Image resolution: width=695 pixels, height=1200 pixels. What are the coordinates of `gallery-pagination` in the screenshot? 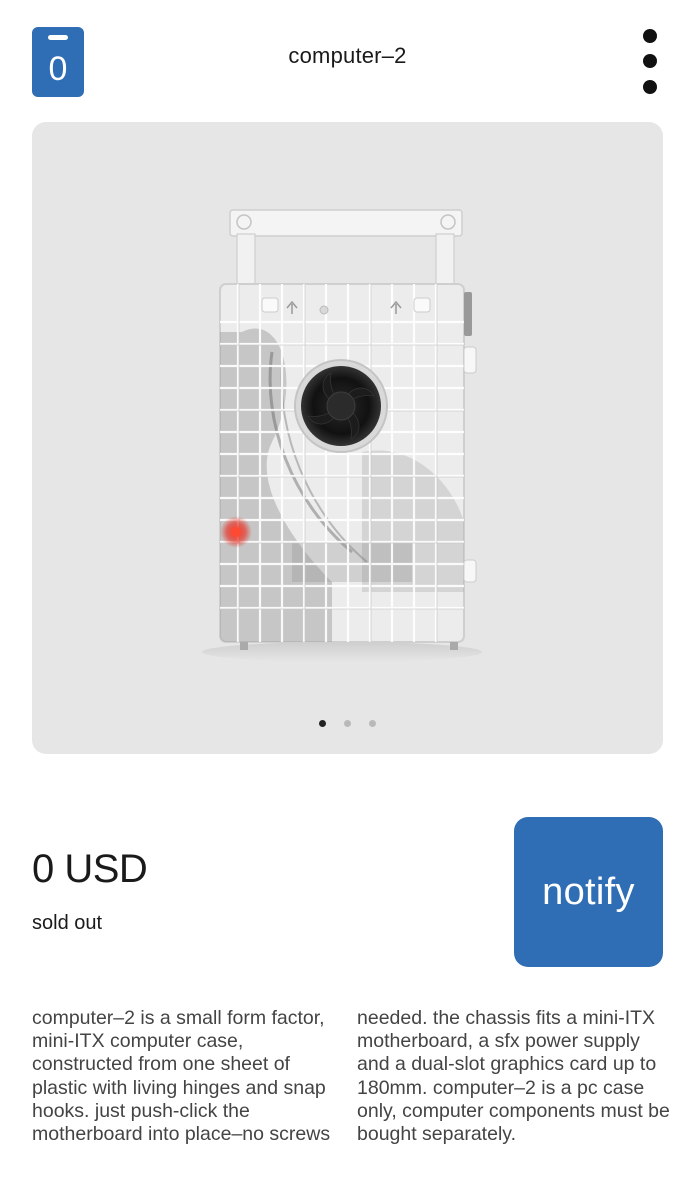 It's located at (347, 720).